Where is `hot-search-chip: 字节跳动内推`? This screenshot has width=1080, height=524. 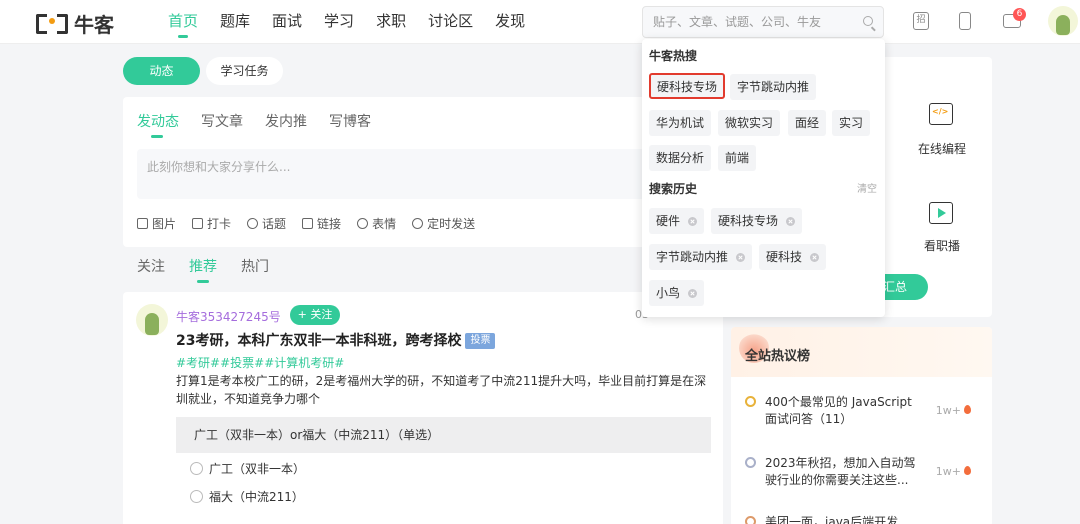
hot-search-chip: 字节跳动内推 is located at coordinates (773, 87).